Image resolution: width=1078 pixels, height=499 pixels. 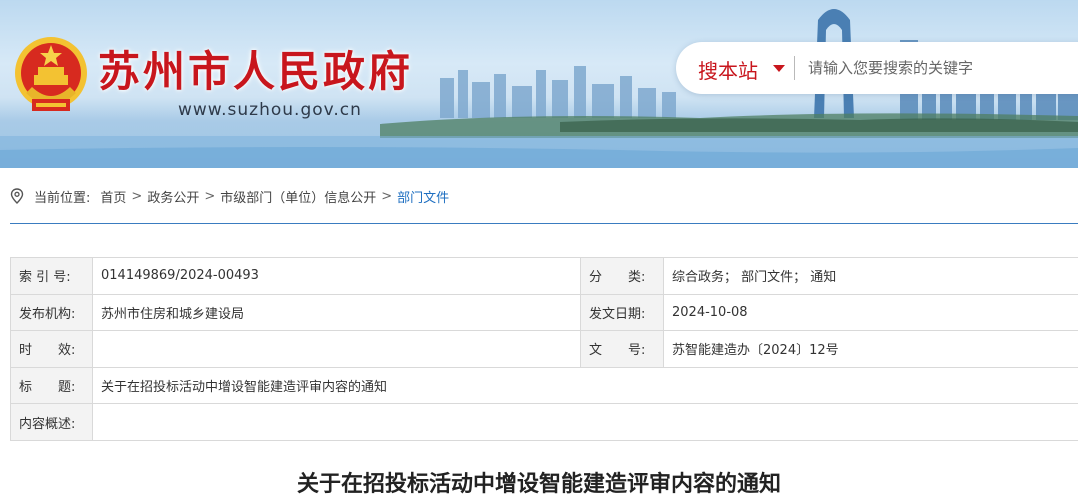 I want to click on national-emblem-icon, so click(x=51, y=74).